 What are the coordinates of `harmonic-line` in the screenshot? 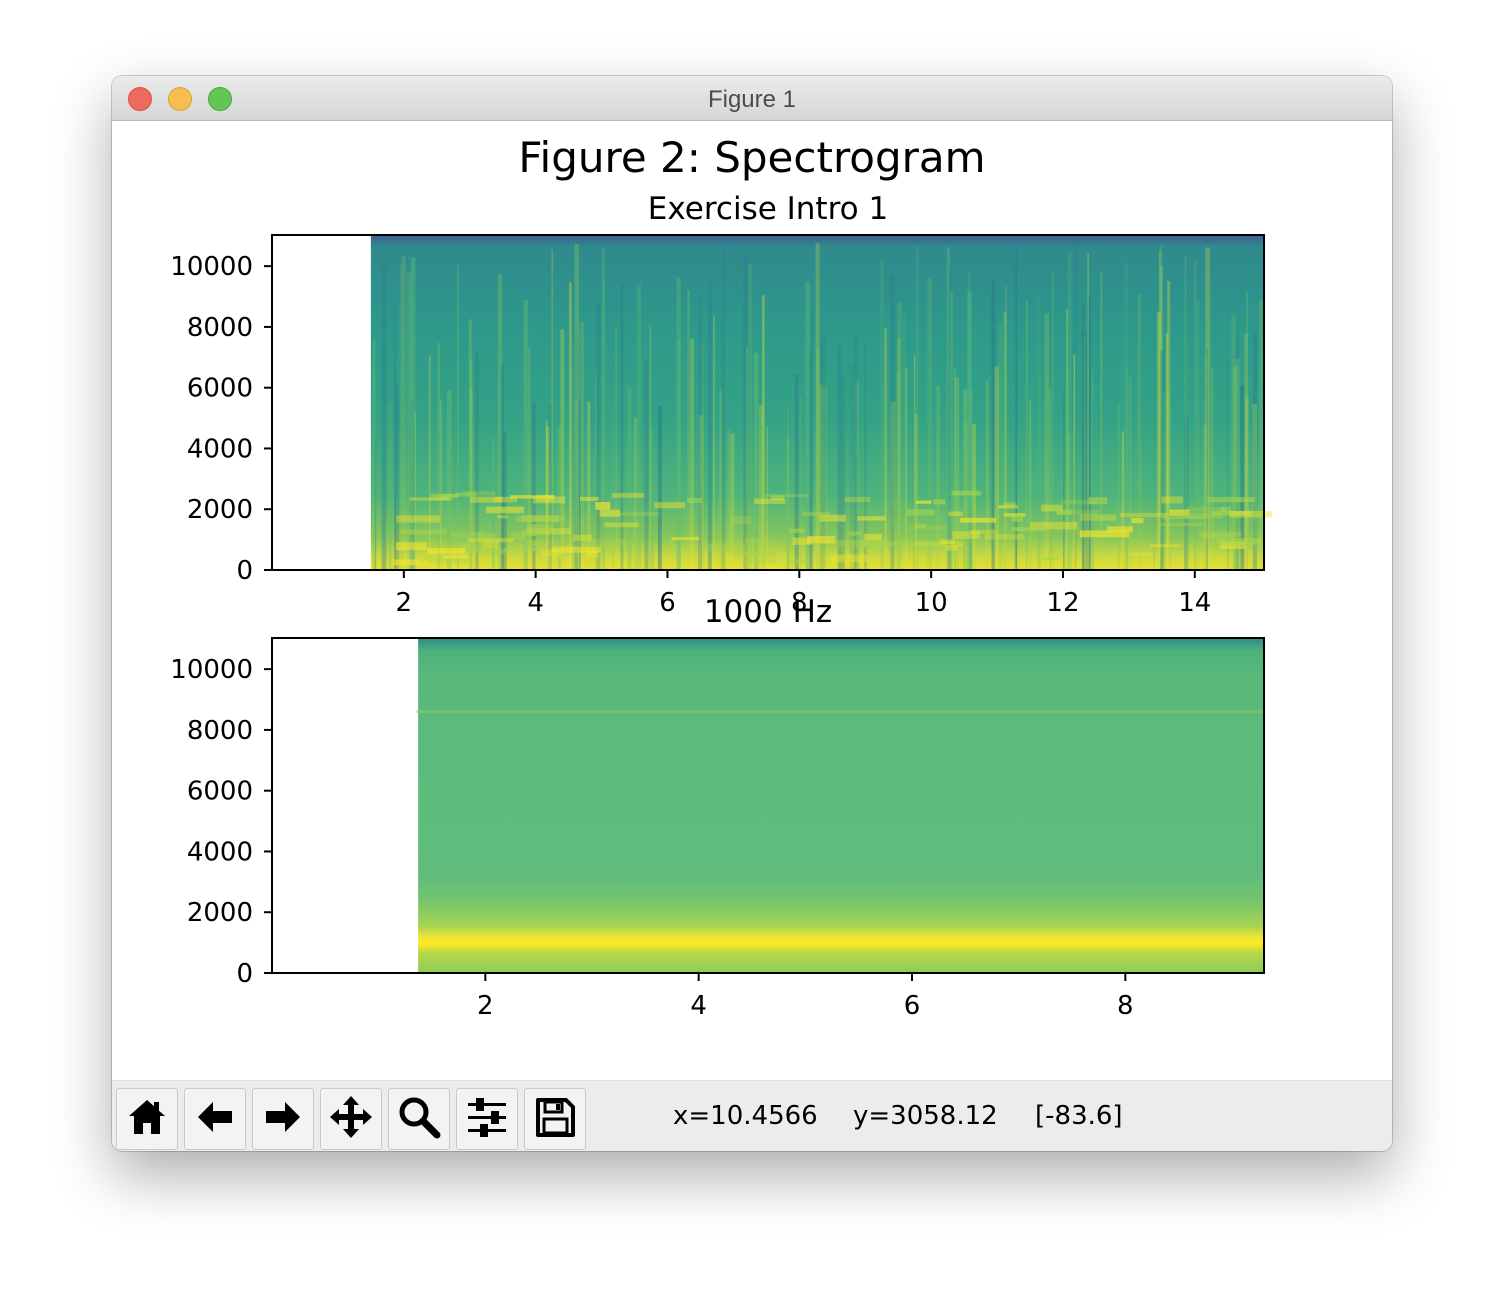 It's located at (840, 711).